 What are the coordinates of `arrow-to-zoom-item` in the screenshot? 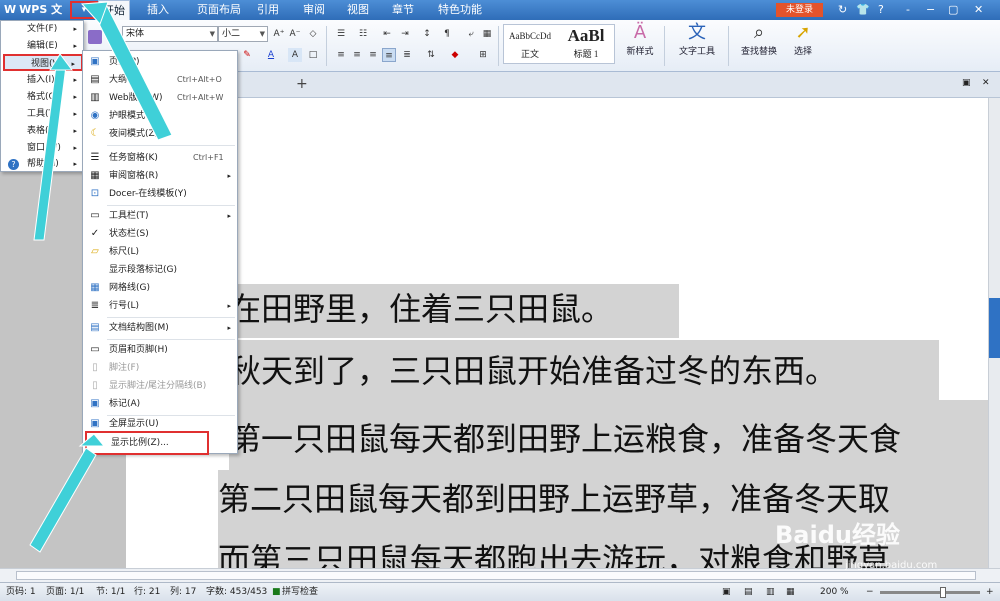 It's located at (63, 500).